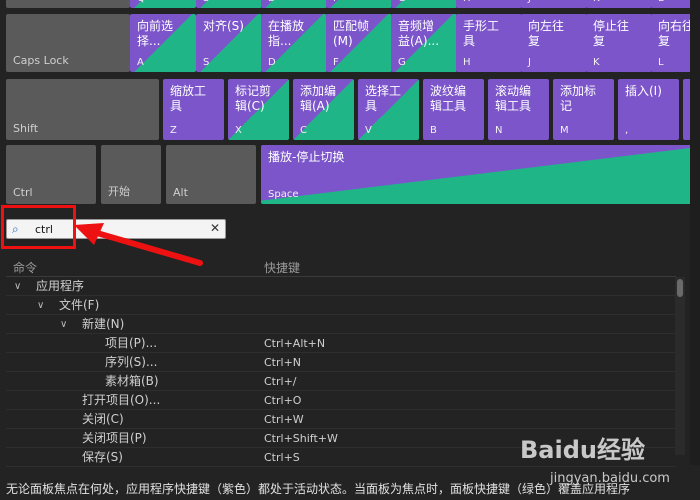 Image resolution: width=700 pixels, height=500 pixels. I want to click on table-row: ∨ 应用程序, so click(341, 286).